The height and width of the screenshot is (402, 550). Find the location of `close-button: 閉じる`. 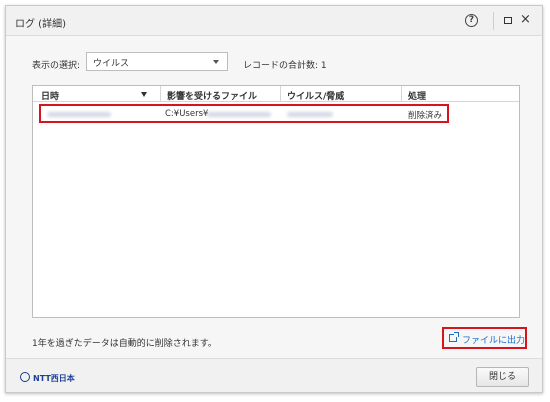

close-button: 閉じる is located at coordinates (502, 377).